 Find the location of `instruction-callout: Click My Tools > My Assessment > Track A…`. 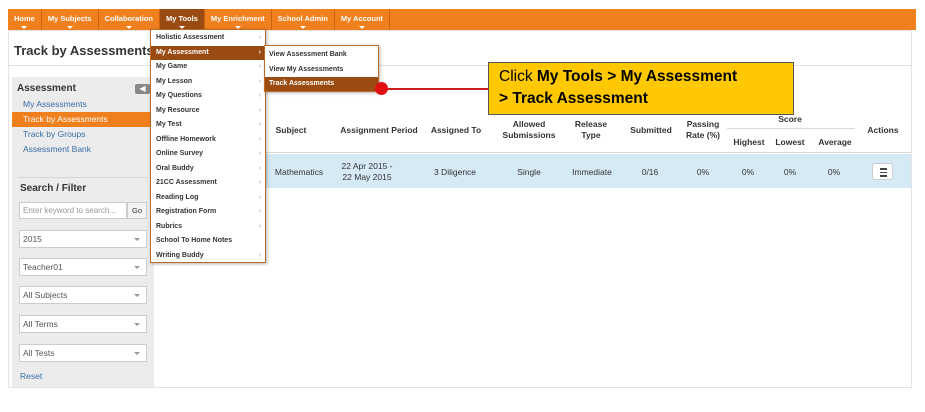

instruction-callout: Click My Tools > My Assessment > Track A… is located at coordinates (641, 88).